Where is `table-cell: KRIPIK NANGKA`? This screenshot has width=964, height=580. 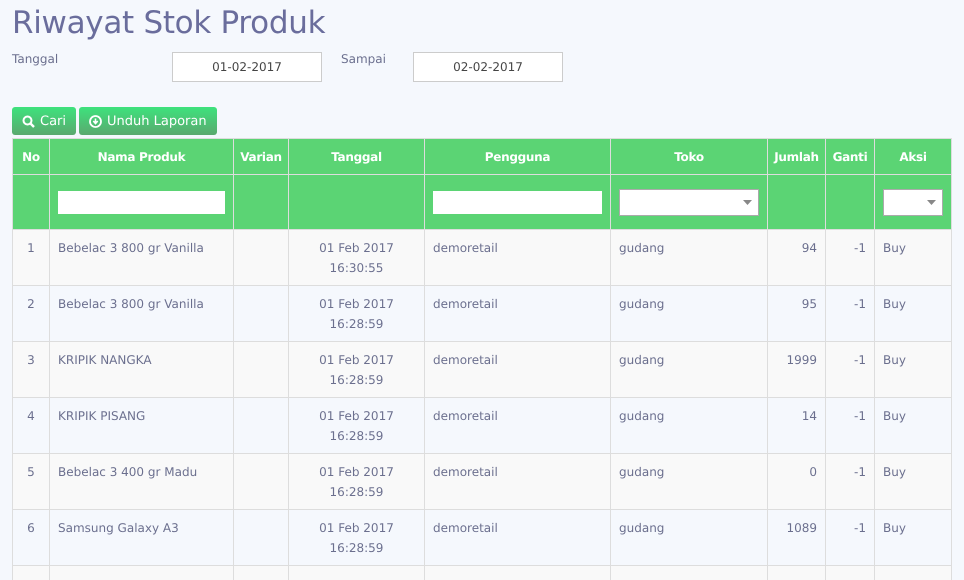 table-cell: KRIPIK NANGKA is located at coordinates (142, 370).